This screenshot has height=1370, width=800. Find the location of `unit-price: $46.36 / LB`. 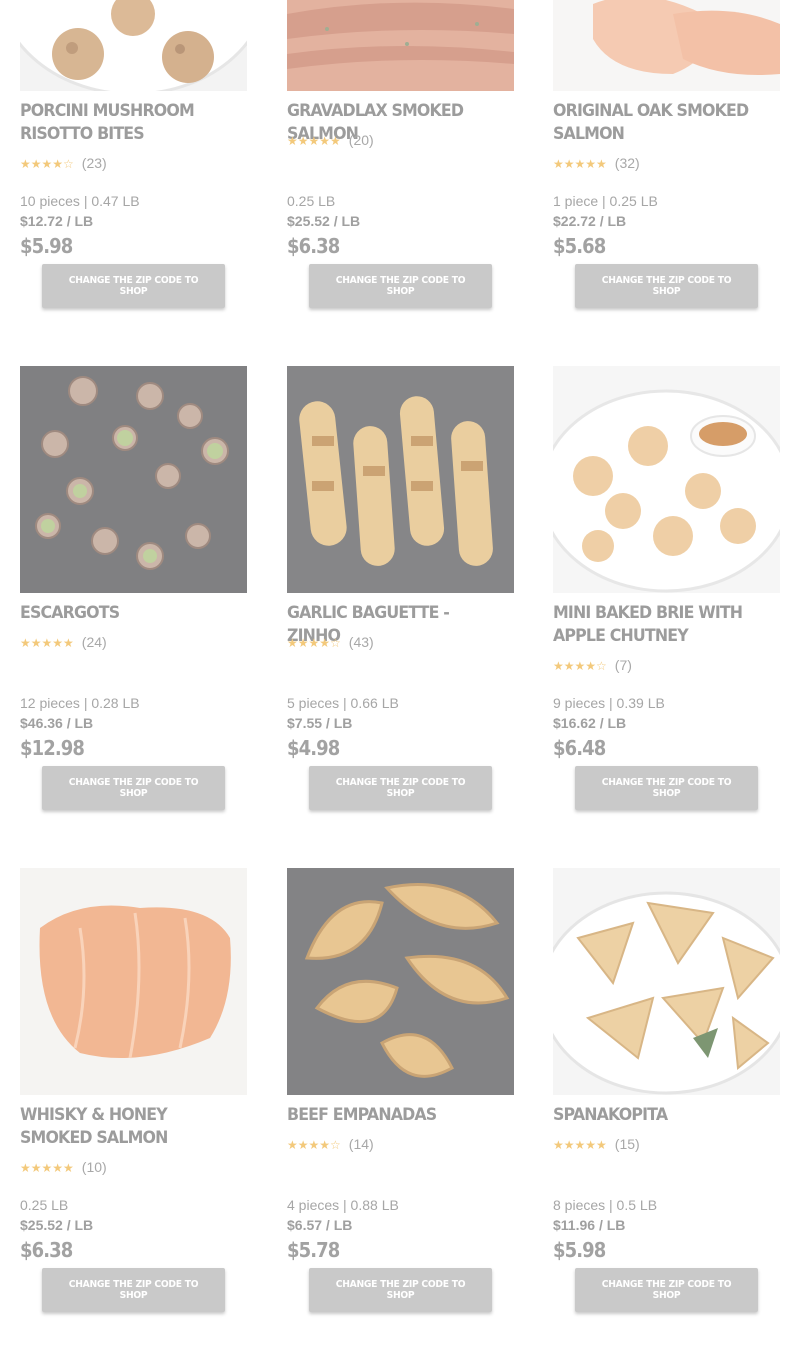

unit-price: $46.36 / LB is located at coordinates (57, 723).